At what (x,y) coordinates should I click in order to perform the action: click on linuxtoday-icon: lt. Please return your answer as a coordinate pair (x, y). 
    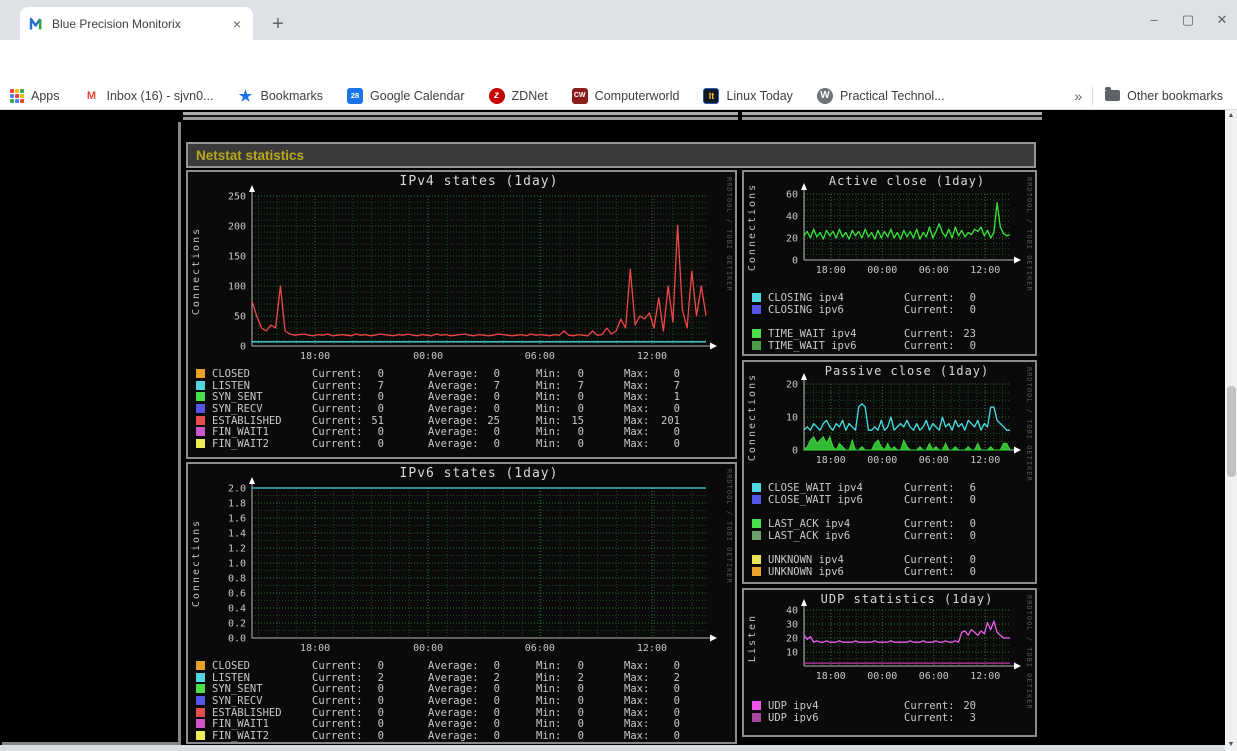
    Looking at the image, I should click on (711, 95).